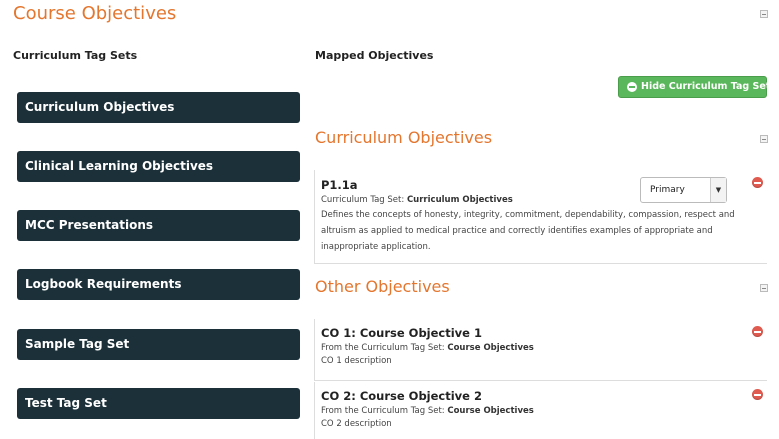 The height and width of the screenshot is (439, 779). What do you see at coordinates (404, 137) in the screenshot?
I see `curriculum-objectives-section-title: Curriculum Objectives` at bounding box center [404, 137].